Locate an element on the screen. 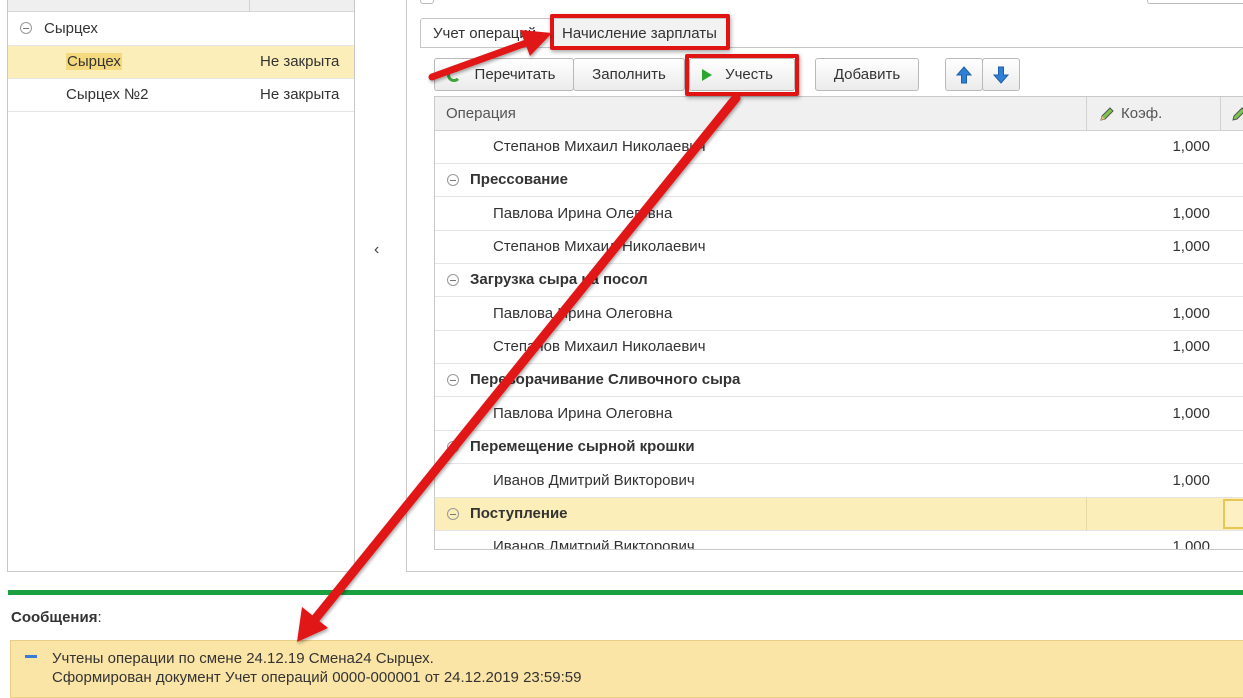 The image size is (1243, 698). table-header: Операция Коэф. is located at coordinates (839, 114).